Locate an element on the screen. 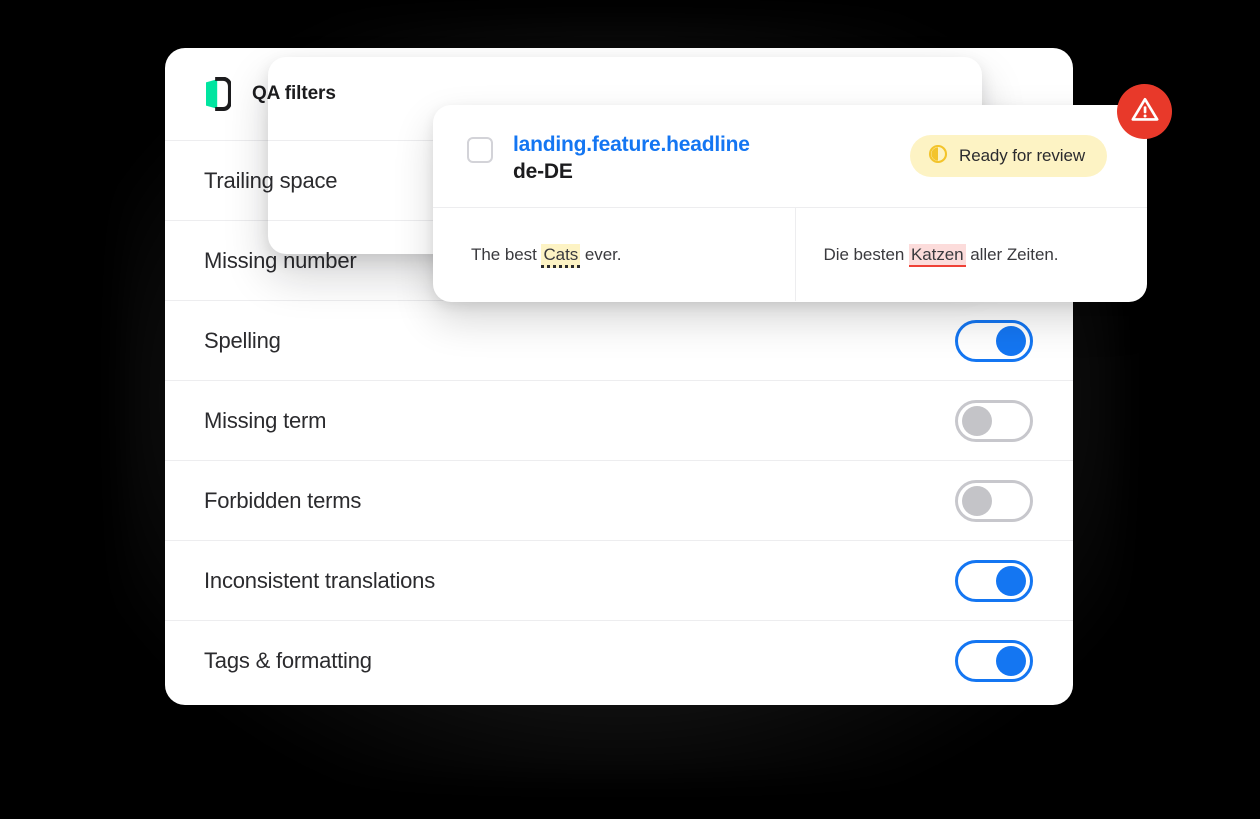 The height and width of the screenshot is (819, 1260). segment-source-pane: The best Cats ever. is located at coordinates (614, 254).